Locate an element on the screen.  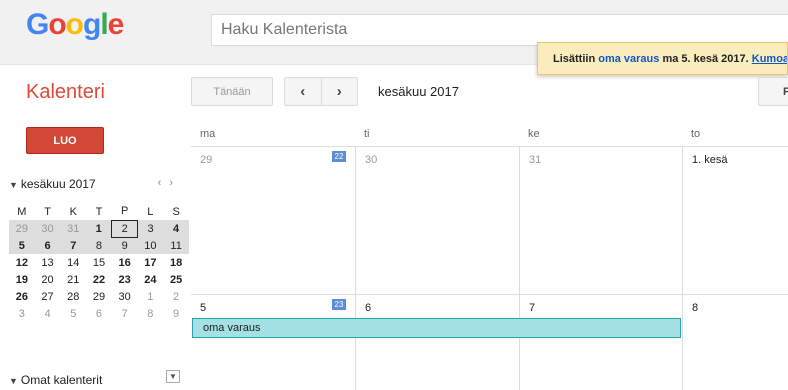
mini-day: 22 is located at coordinates (99, 279).